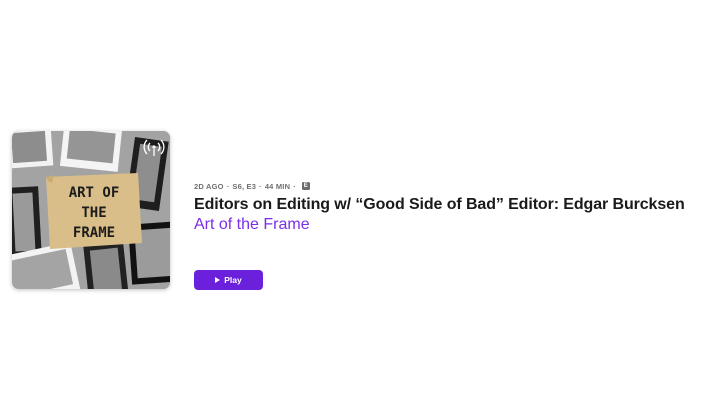  What do you see at coordinates (94, 233) in the screenshot?
I see `artwork-line-3: FRAME` at bounding box center [94, 233].